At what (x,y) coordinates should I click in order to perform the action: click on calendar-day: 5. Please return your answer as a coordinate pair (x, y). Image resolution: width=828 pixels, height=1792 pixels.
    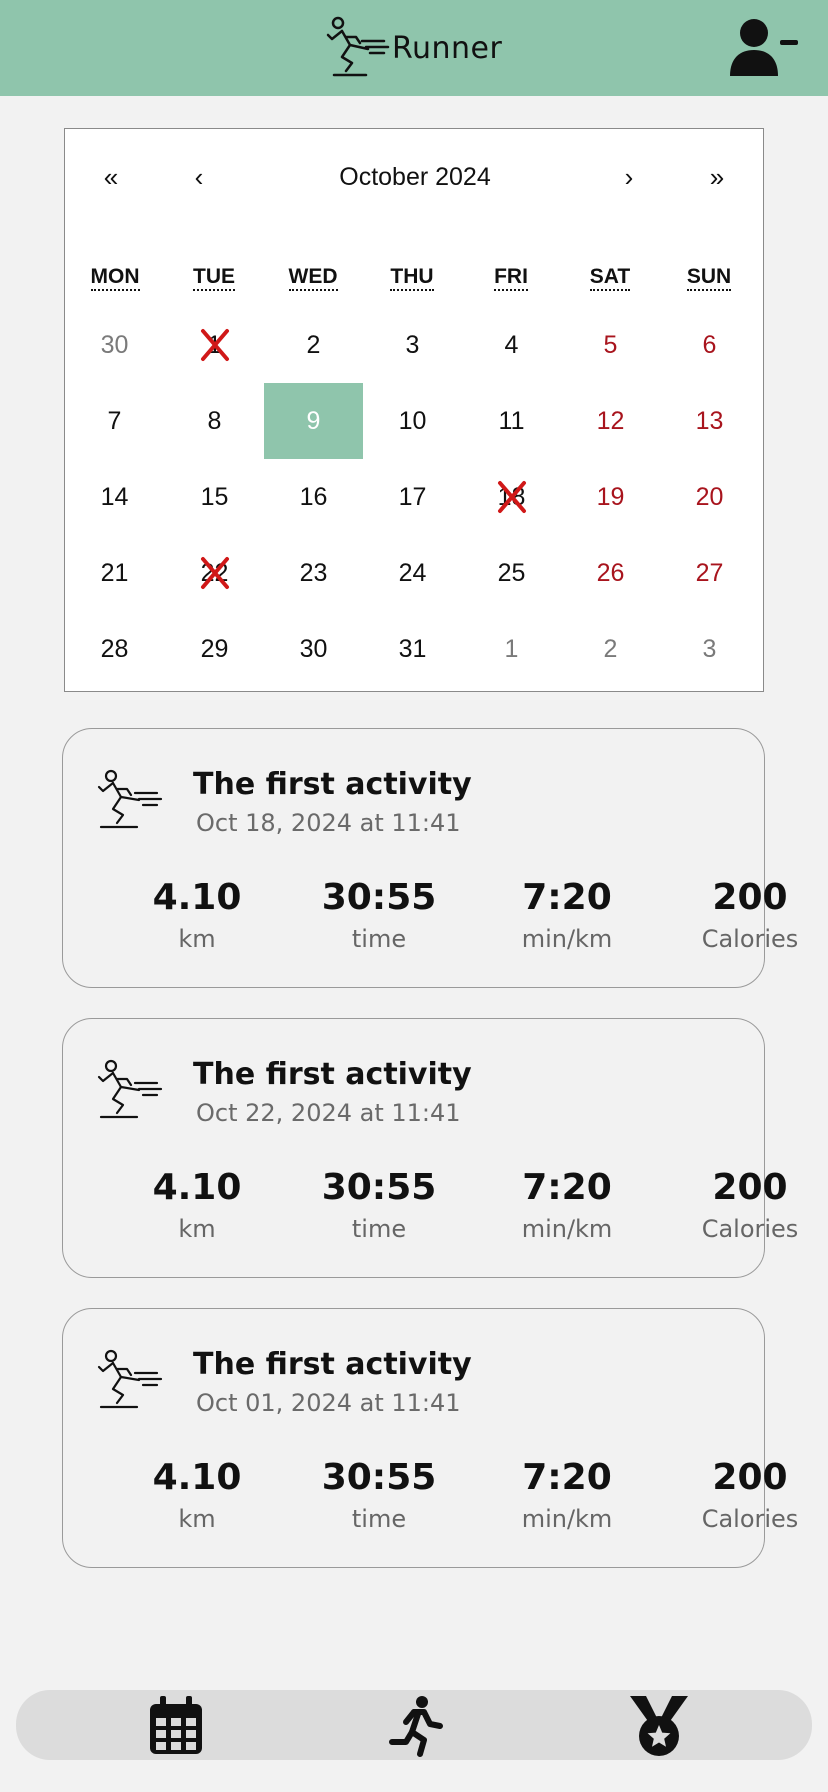
    Looking at the image, I should click on (610, 345).